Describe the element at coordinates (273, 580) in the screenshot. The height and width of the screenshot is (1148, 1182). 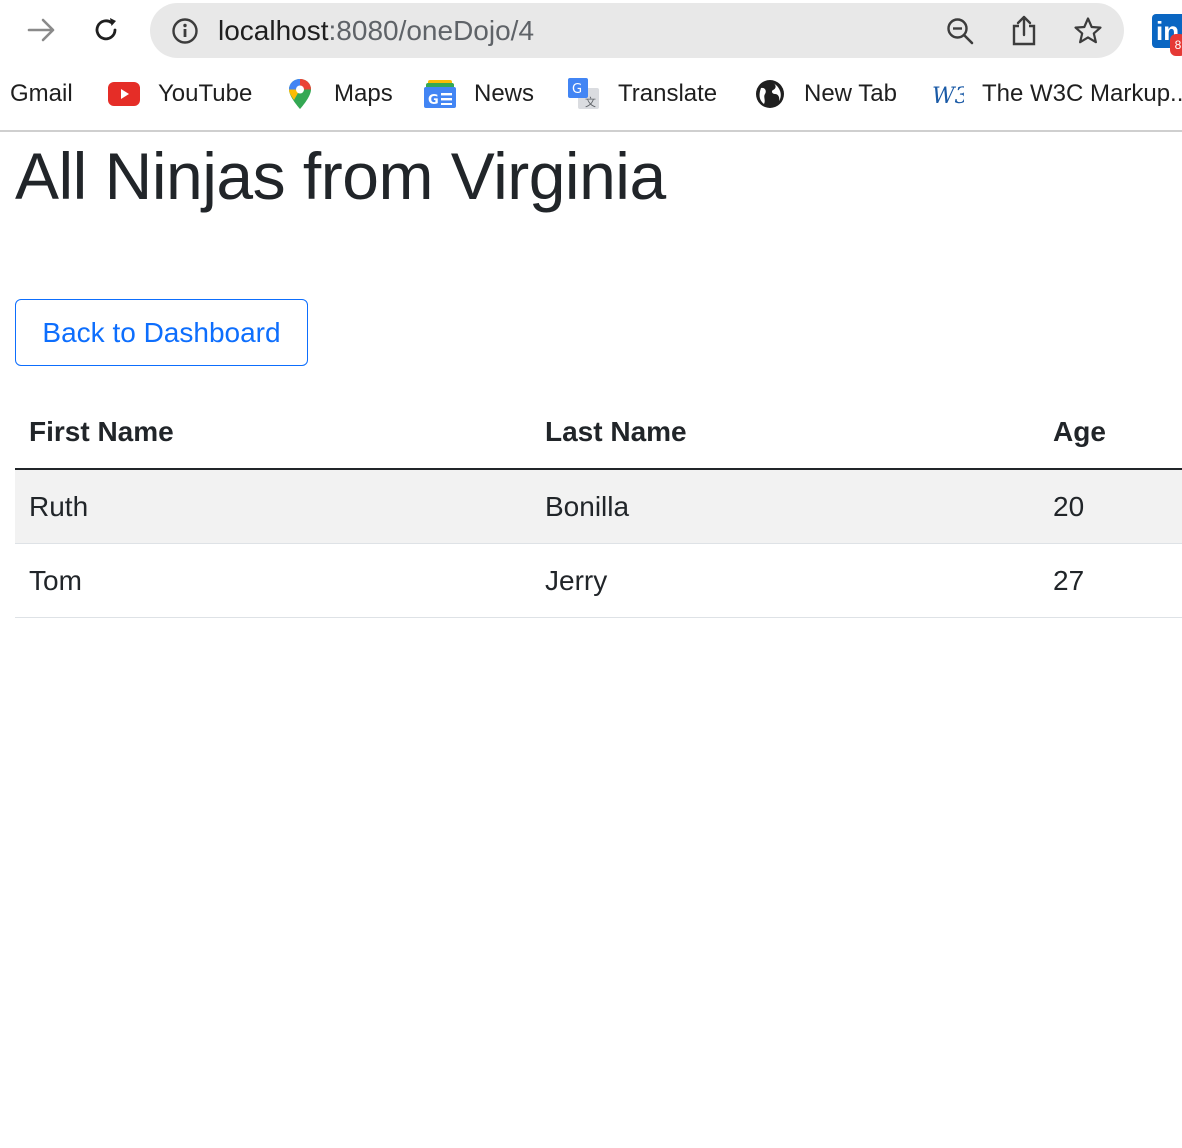
I see `cell-first-name: Tom` at that location.